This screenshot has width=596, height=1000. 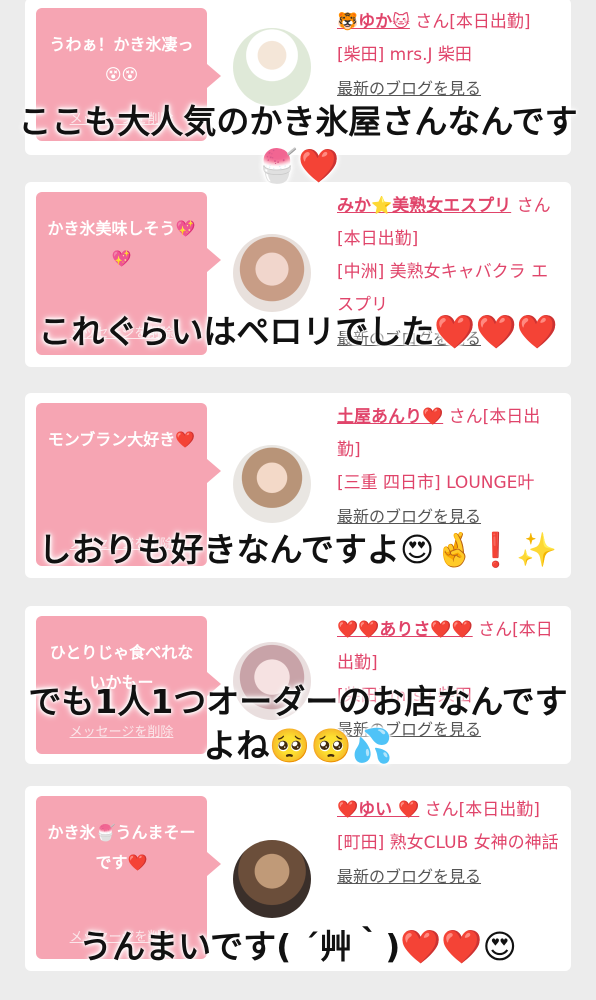 I want to click on cast-name-link: 🐯ゆか🐱, so click(x=373, y=22).